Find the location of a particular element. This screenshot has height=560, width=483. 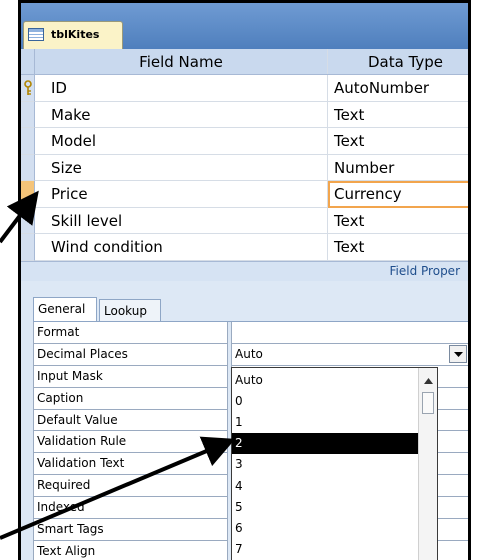

table-row: Price Currency is located at coordinates (244, 194).